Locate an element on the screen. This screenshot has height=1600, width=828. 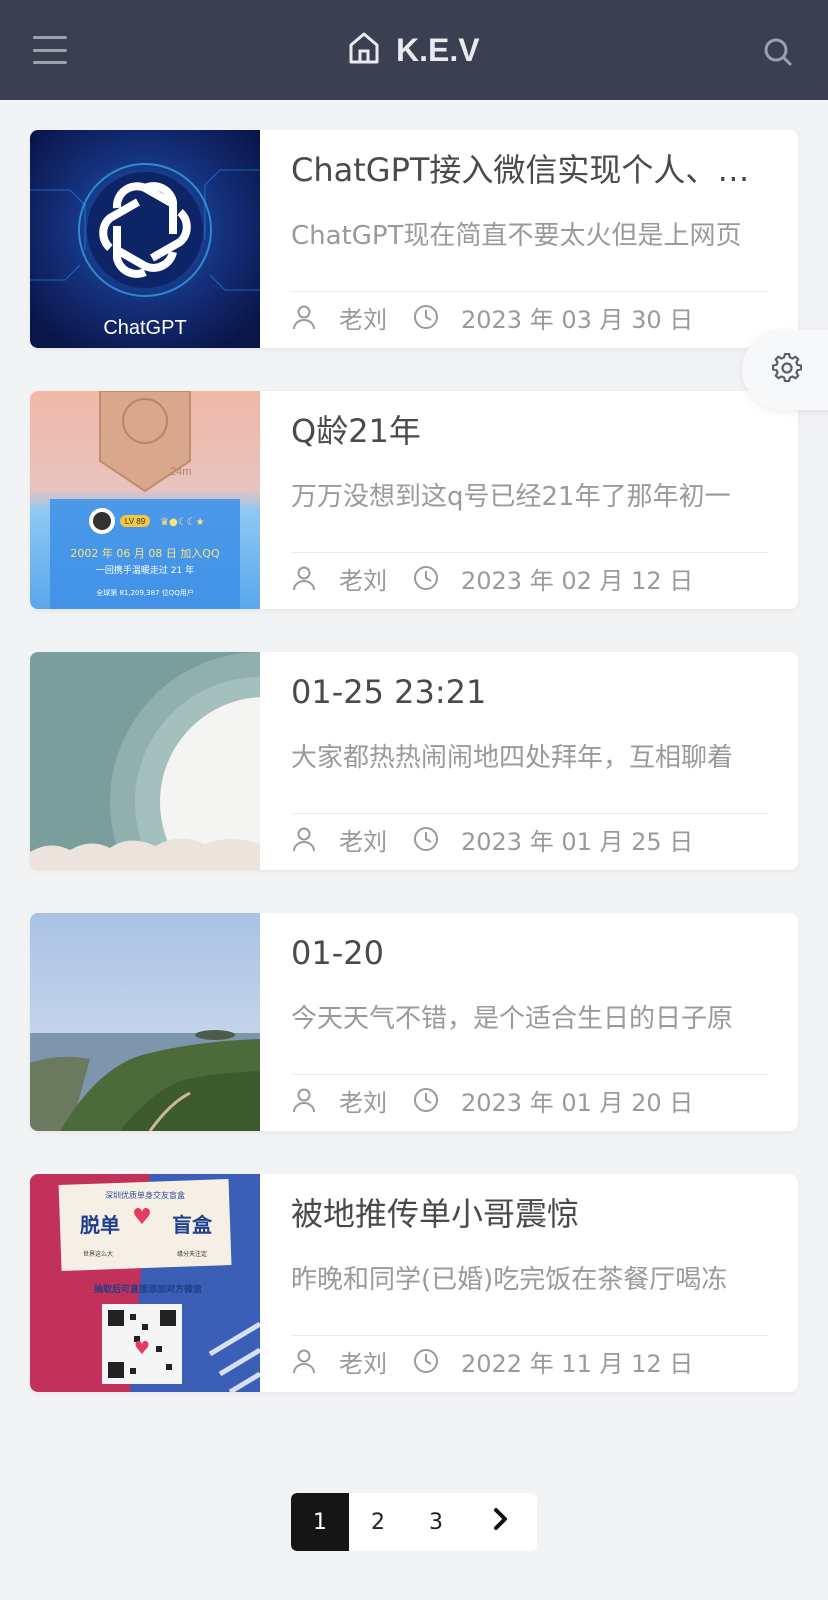
hamburger-menu-icon is located at coordinates (50, 50).